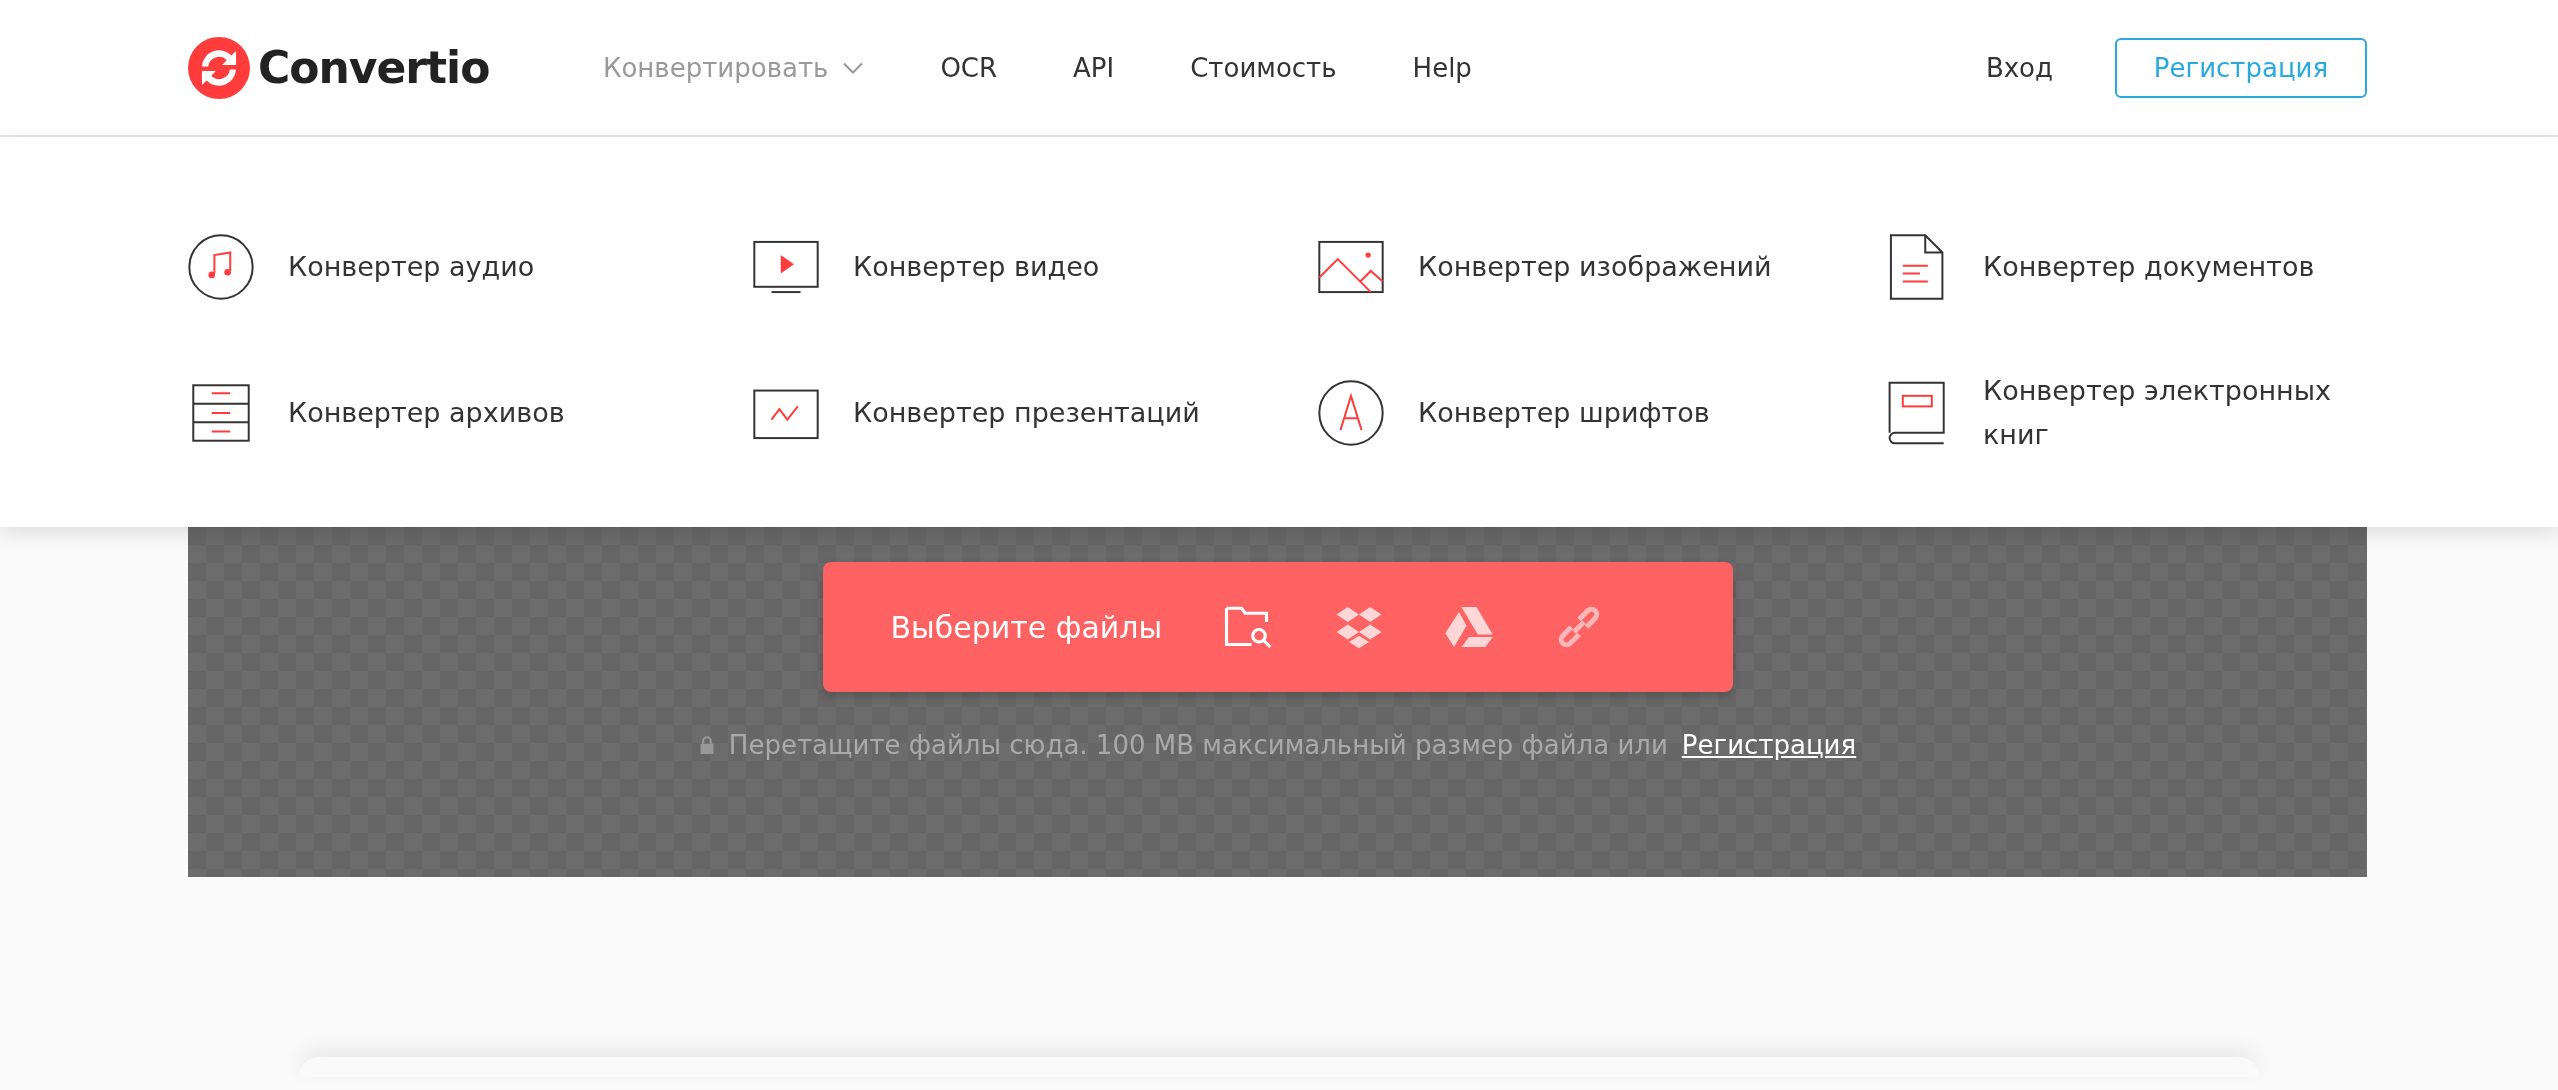 This screenshot has height=1090, width=2558. I want to click on nav-link: API, so click(1094, 67).